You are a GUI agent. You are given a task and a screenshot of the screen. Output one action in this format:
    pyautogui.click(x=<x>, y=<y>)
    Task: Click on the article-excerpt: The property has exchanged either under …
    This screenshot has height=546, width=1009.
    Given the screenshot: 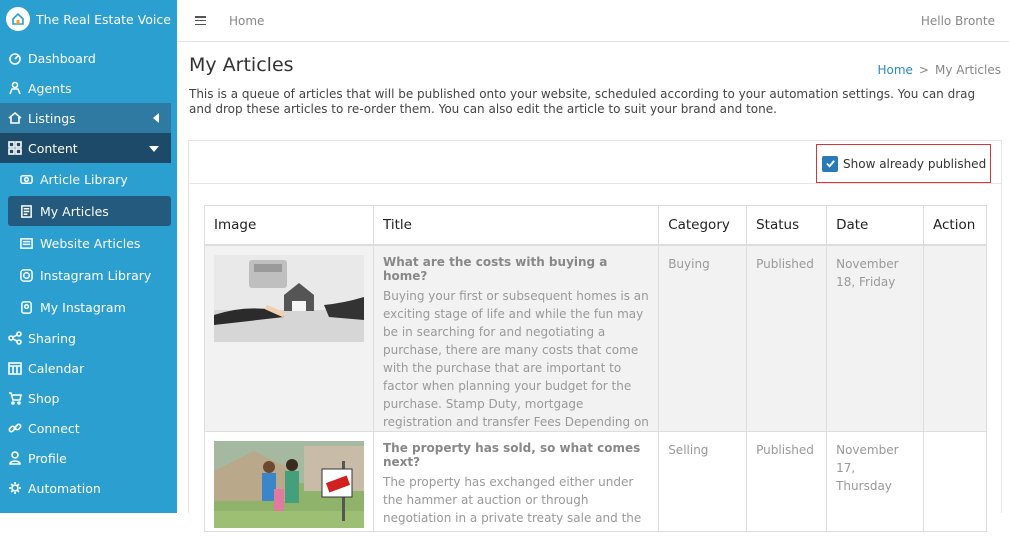 What is the action you would take?
    pyautogui.click(x=512, y=499)
    